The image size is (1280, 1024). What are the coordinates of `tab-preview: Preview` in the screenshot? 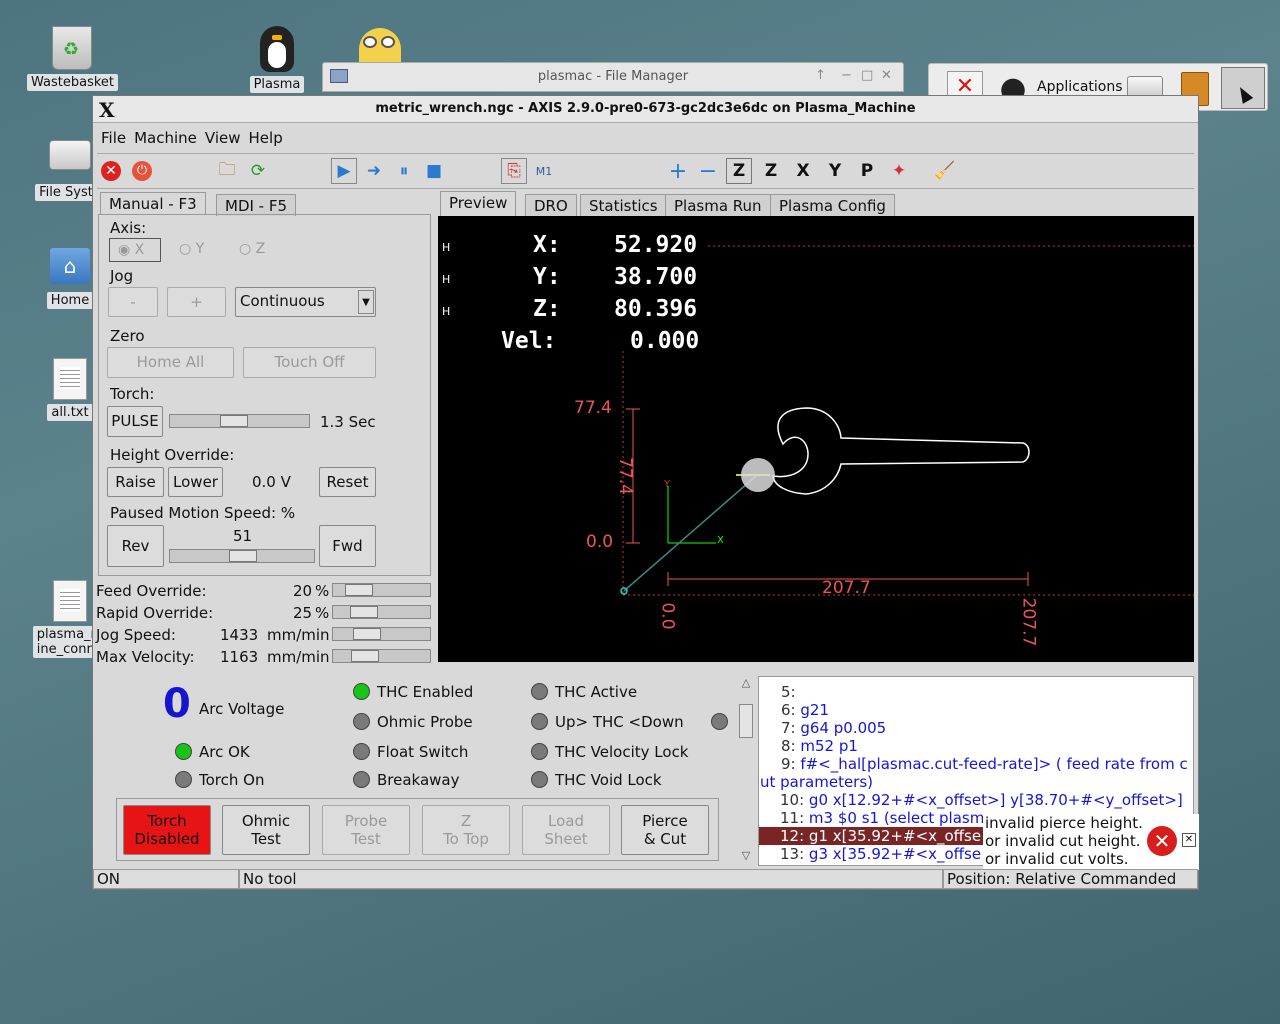 It's located at (478, 203).